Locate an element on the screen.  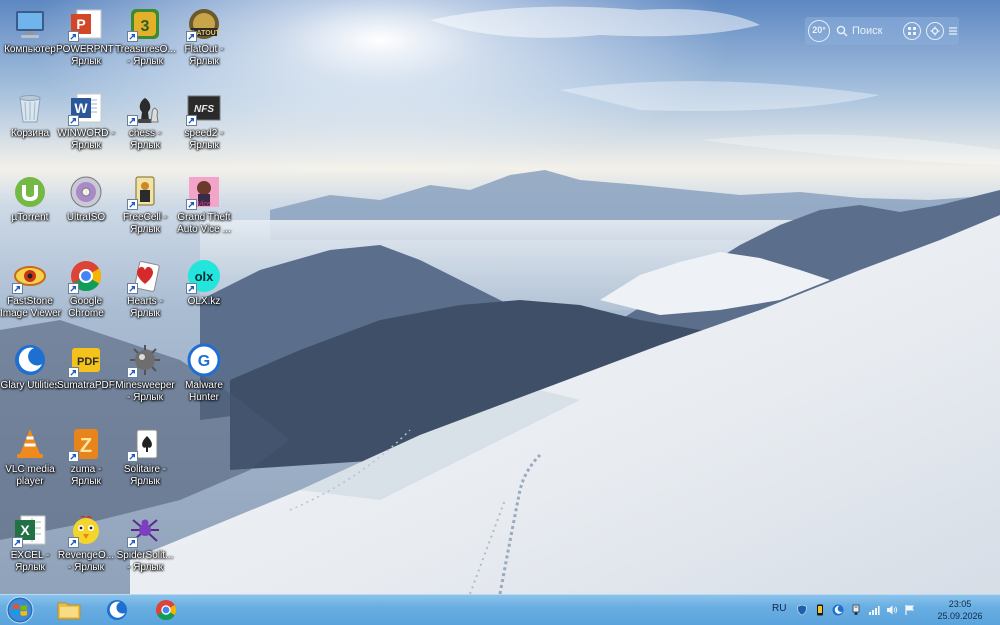
tray-usb is located at coordinates (856, 610).